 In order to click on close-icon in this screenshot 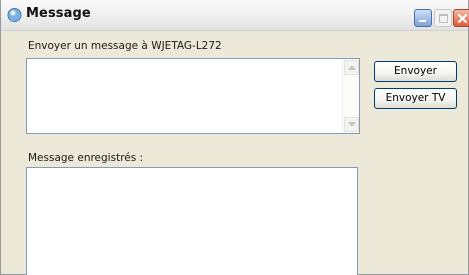, I will do `click(462, 18)`.